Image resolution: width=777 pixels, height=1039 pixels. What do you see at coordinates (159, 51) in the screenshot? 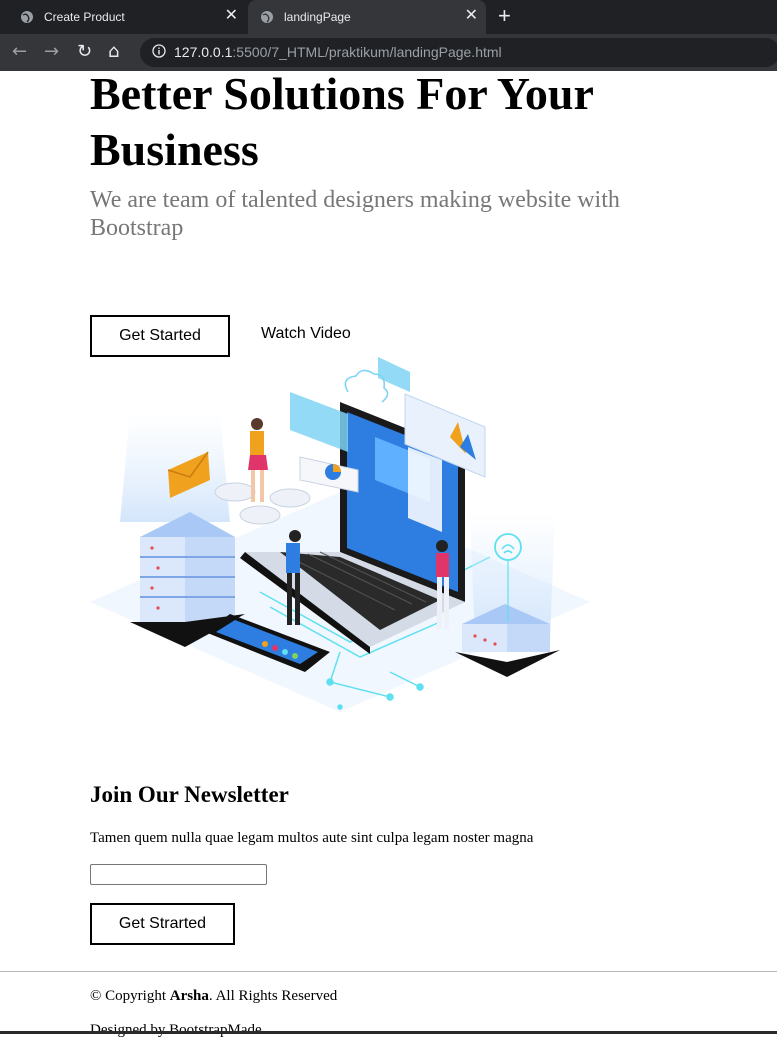
I see `info-icon` at bounding box center [159, 51].